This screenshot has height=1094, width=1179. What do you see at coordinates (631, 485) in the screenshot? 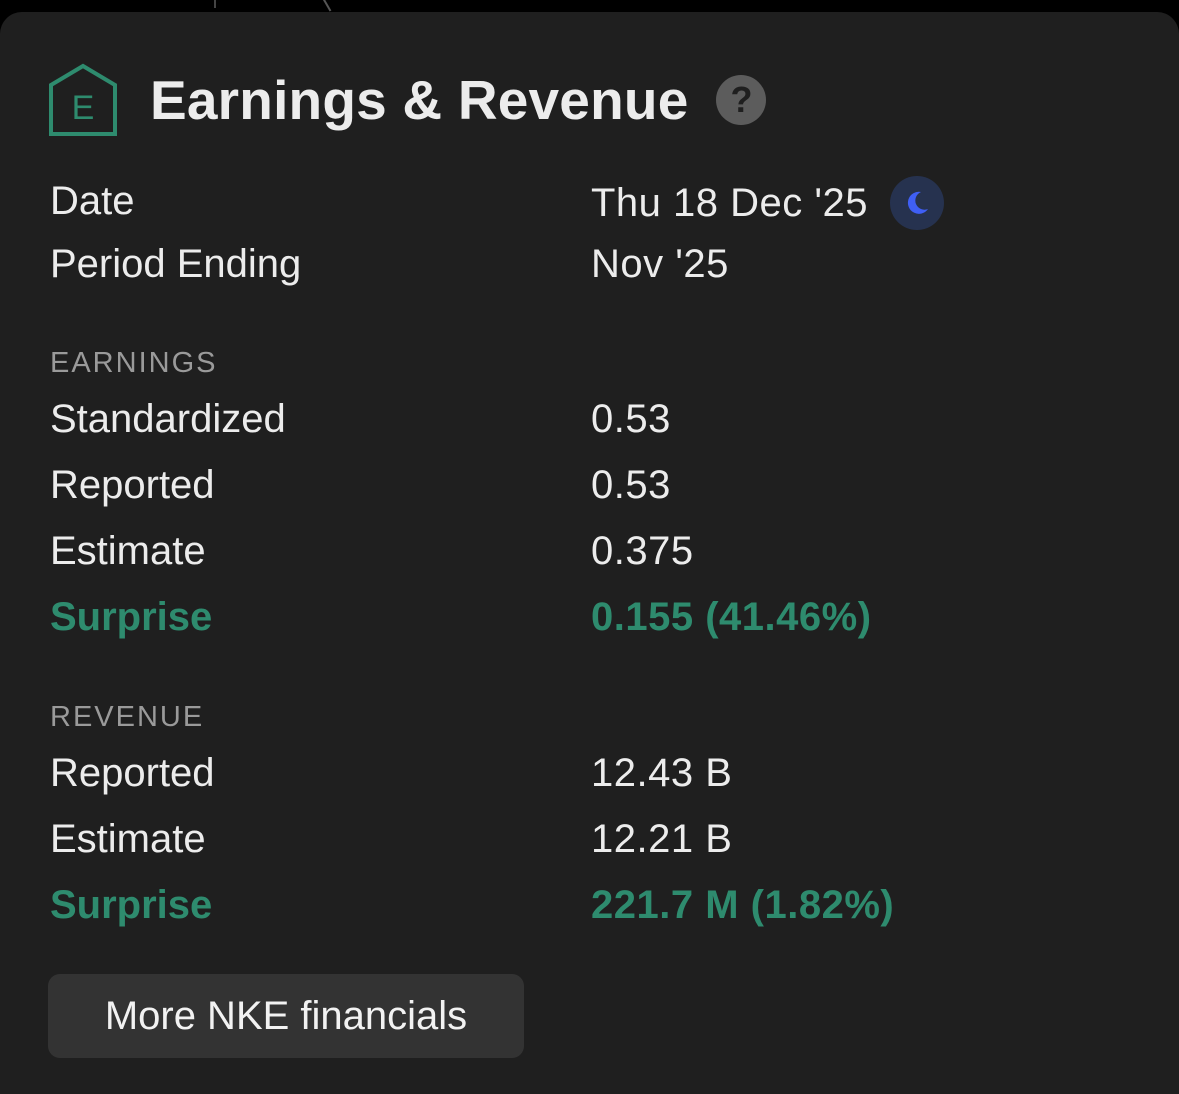
I see `earnings-reported-value: 0.53` at bounding box center [631, 485].